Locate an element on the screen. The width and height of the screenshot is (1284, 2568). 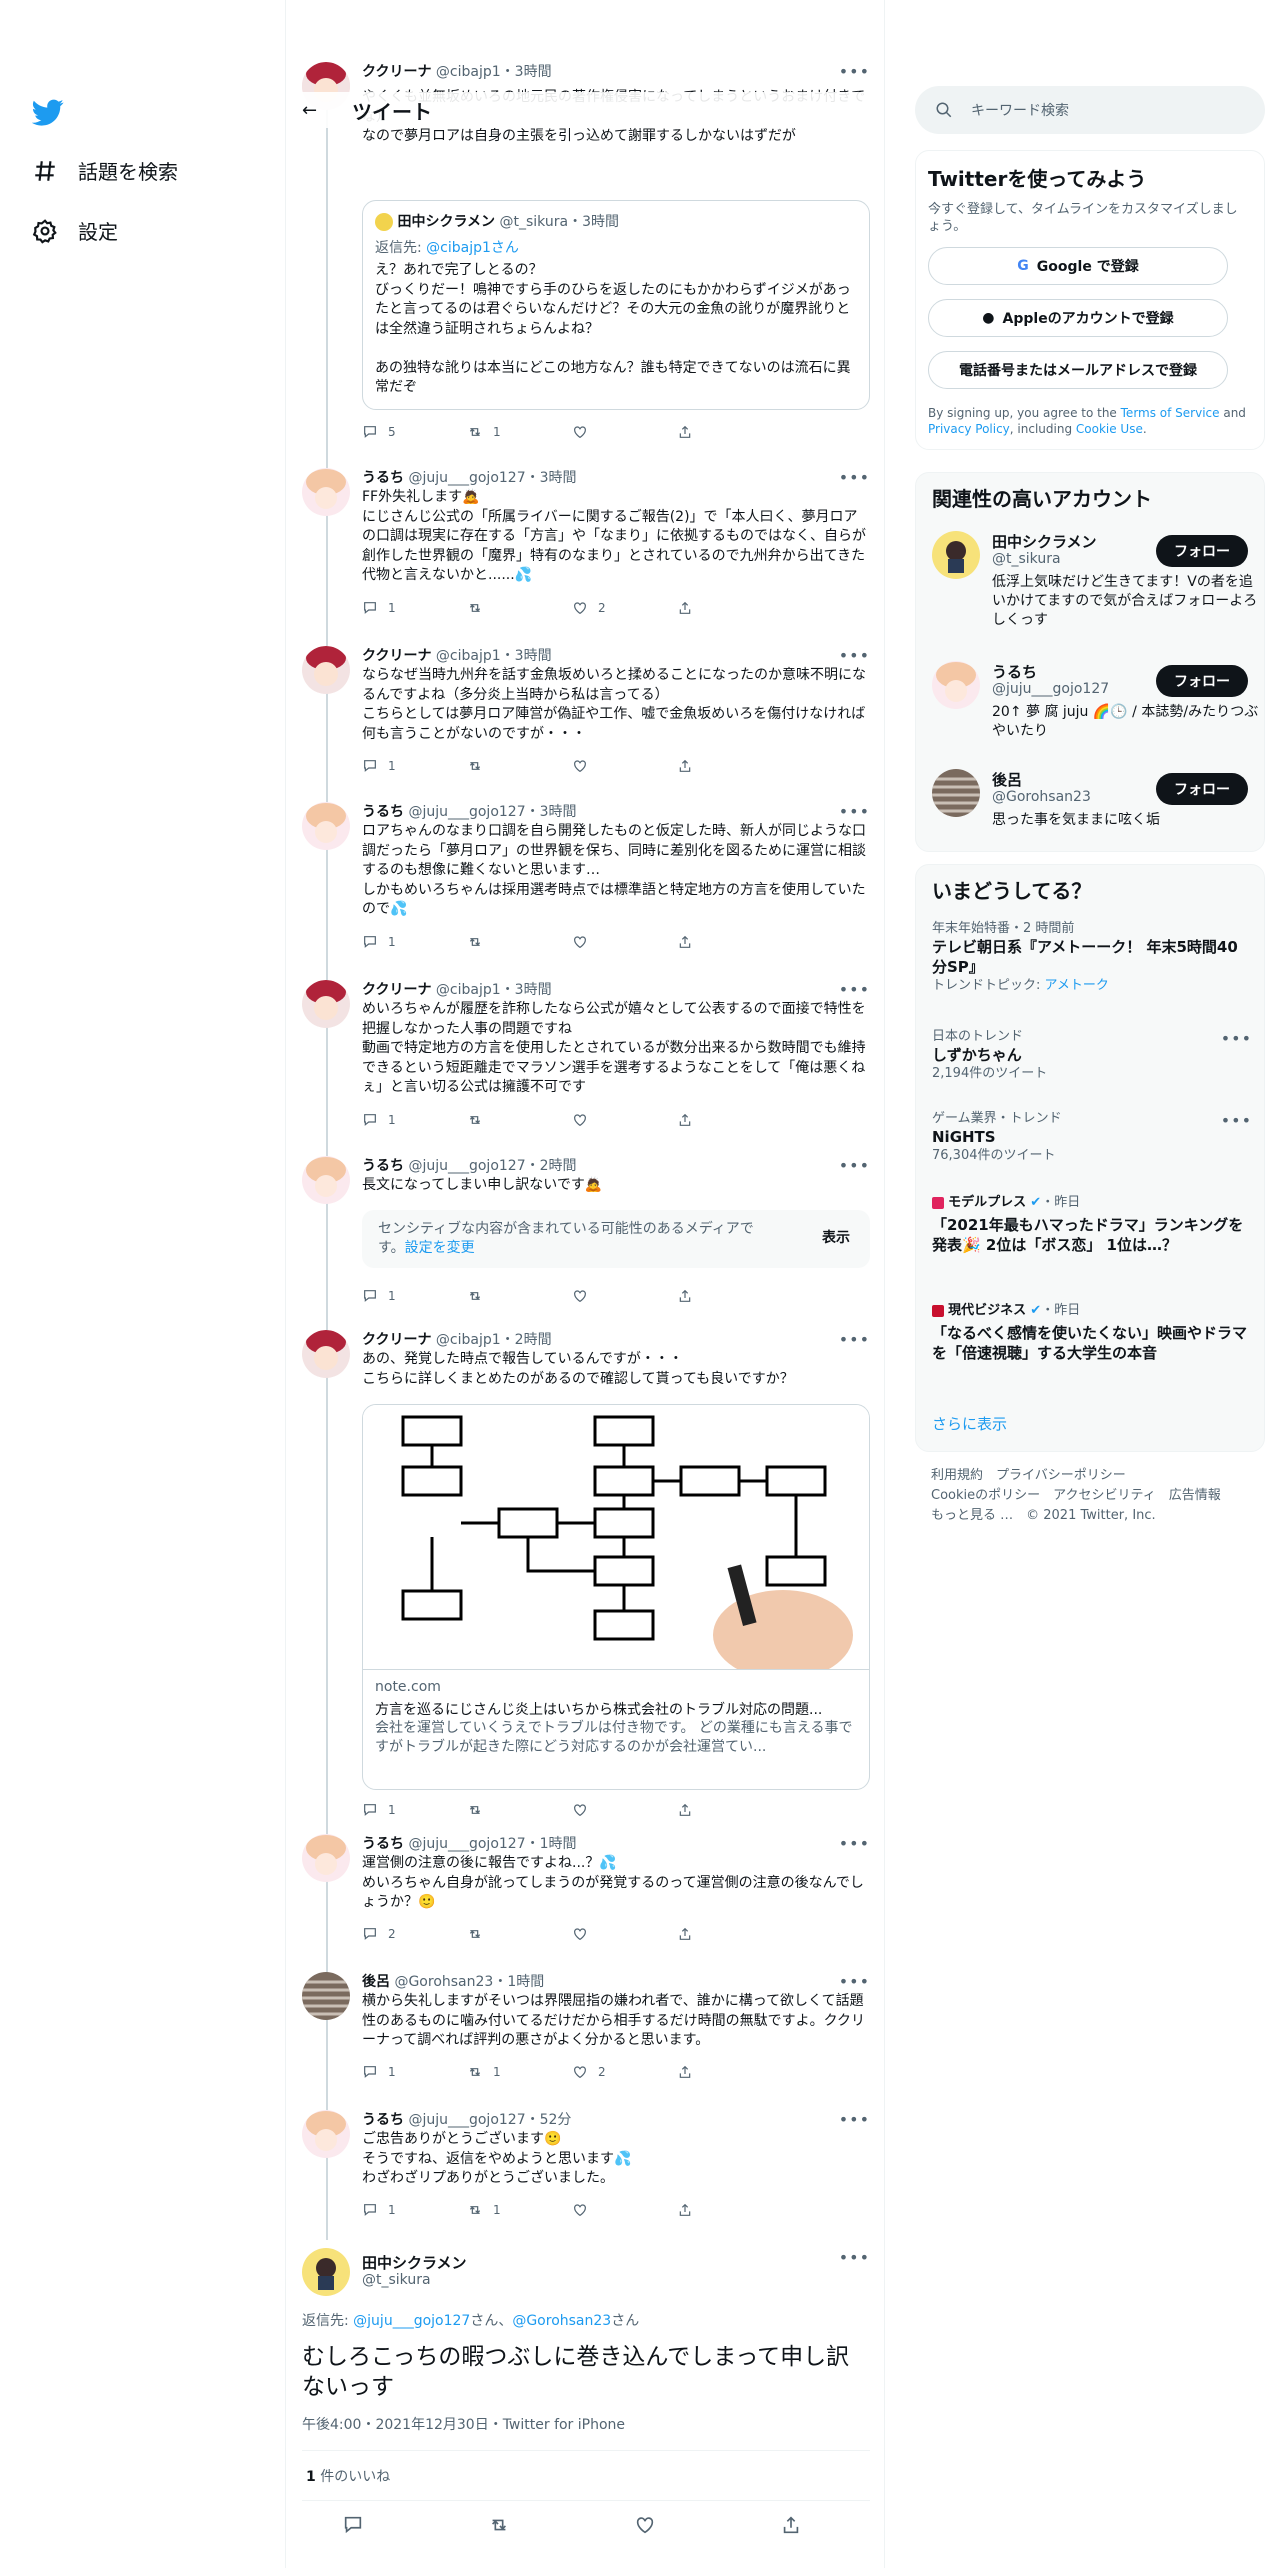
apple-signup-button: ● Appleのアカウントで登録 is located at coordinates (1078, 318).